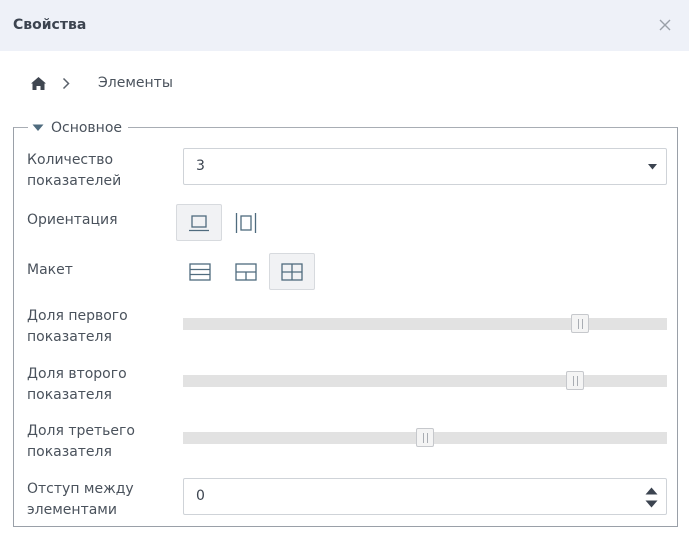 The height and width of the screenshot is (558, 689). Describe the element at coordinates (72, 220) in the screenshot. I see `orientation-label: Ориентация` at that location.